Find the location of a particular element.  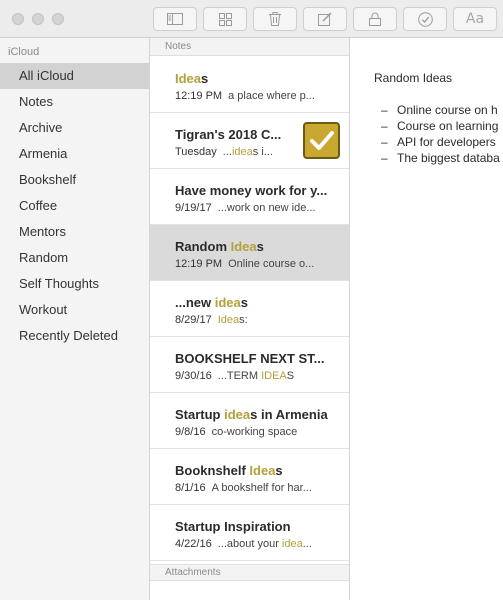

note-preview: Ideas: is located at coordinates (232, 320).